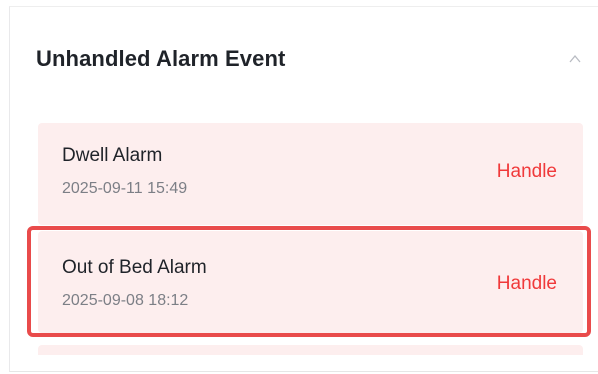 The image size is (598, 374). Describe the element at coordinates (125, 300) in the screenshot. I see `alarm-time: 2025-09-08 18:12` at that location.